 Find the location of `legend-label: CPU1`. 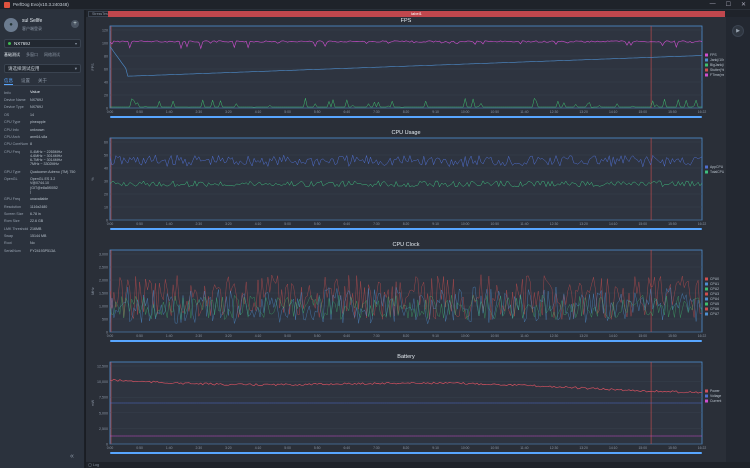

legend-label: CPU1 is located at coordinates (714, 284).